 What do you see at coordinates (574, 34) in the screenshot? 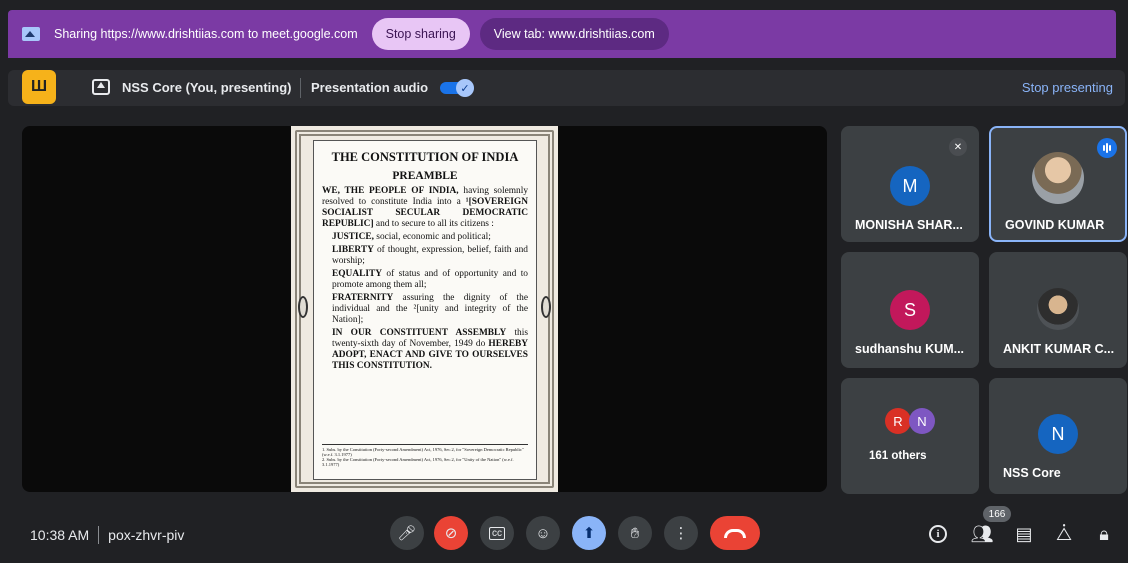
I see `view-tab-button: View tab: www.drishtiias.com` at bounding box center [574, 34].